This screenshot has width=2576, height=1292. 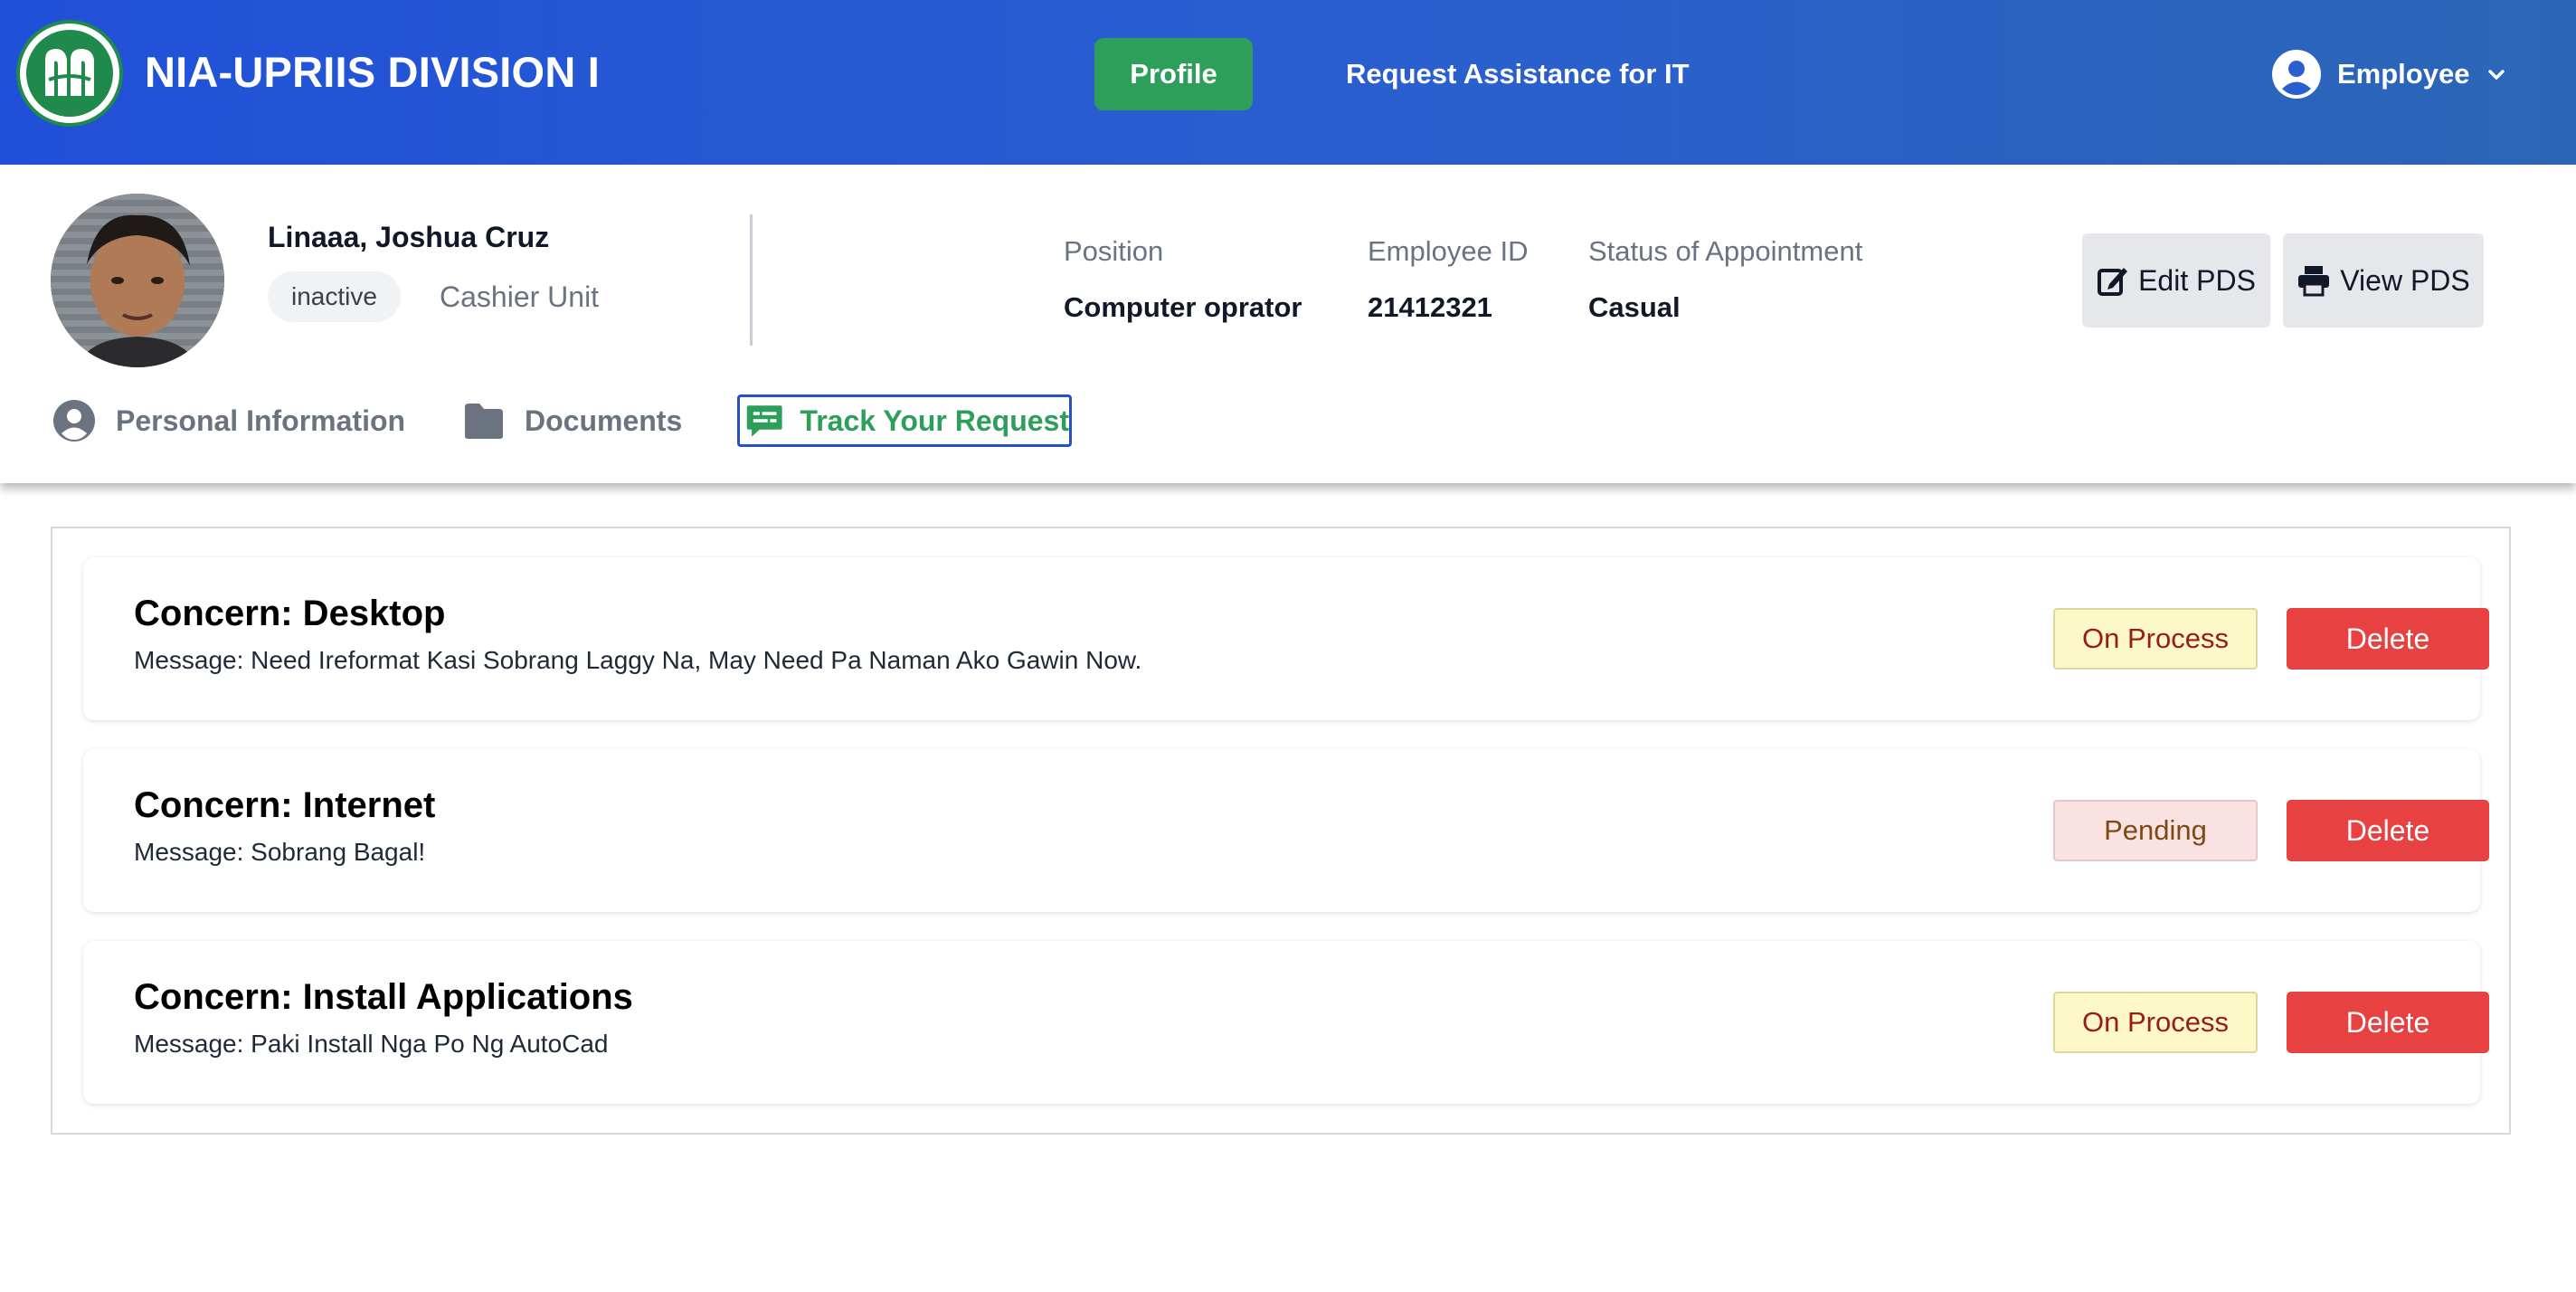 What do you see at coordinates (1725, 279) in the screenshot?
I see `info-status-of-appointment: Status of Appointment Casual` at bounding box center [1725, 279].